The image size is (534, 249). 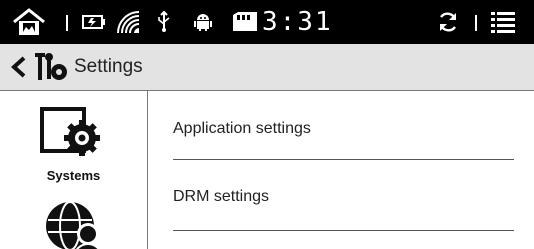 What do you see at coordinates (221, 197) in the screenshot?
I see `menu-item-drm-settings: DRM settings` at bounding box center [221, 197].